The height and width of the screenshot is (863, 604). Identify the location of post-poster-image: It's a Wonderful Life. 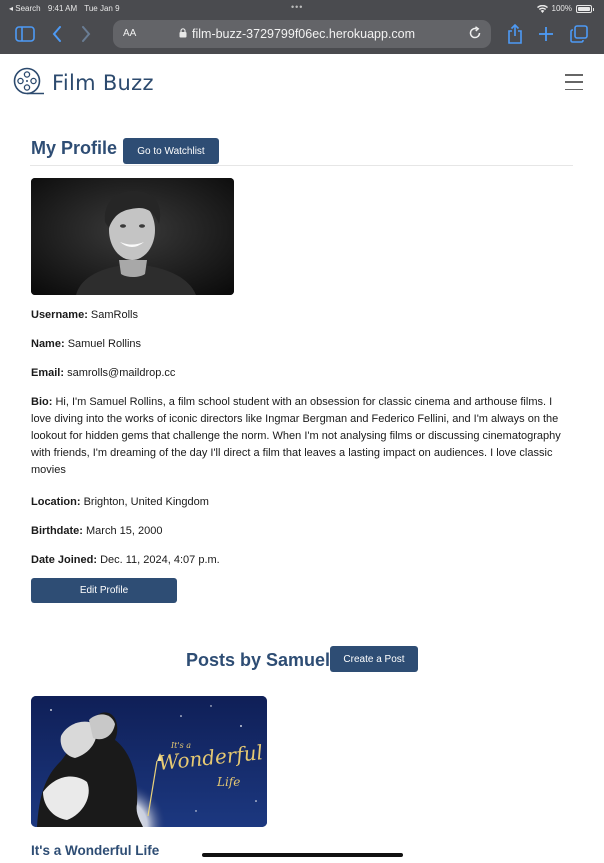
(149, 761).